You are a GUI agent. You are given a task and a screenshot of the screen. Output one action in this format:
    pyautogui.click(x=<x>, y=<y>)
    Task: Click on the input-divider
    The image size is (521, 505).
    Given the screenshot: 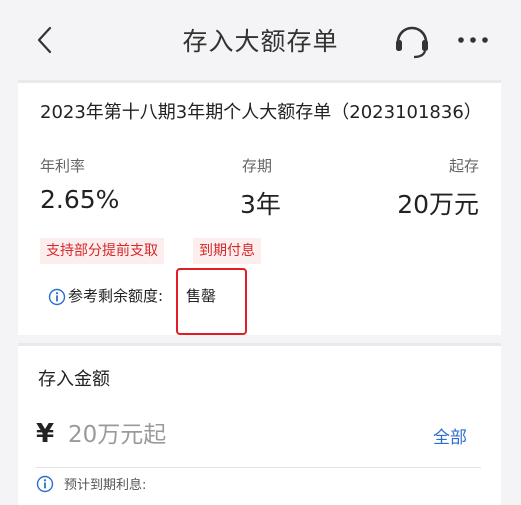 What is the action you would take?
    pyautogui.click(x=258, y=467)
    